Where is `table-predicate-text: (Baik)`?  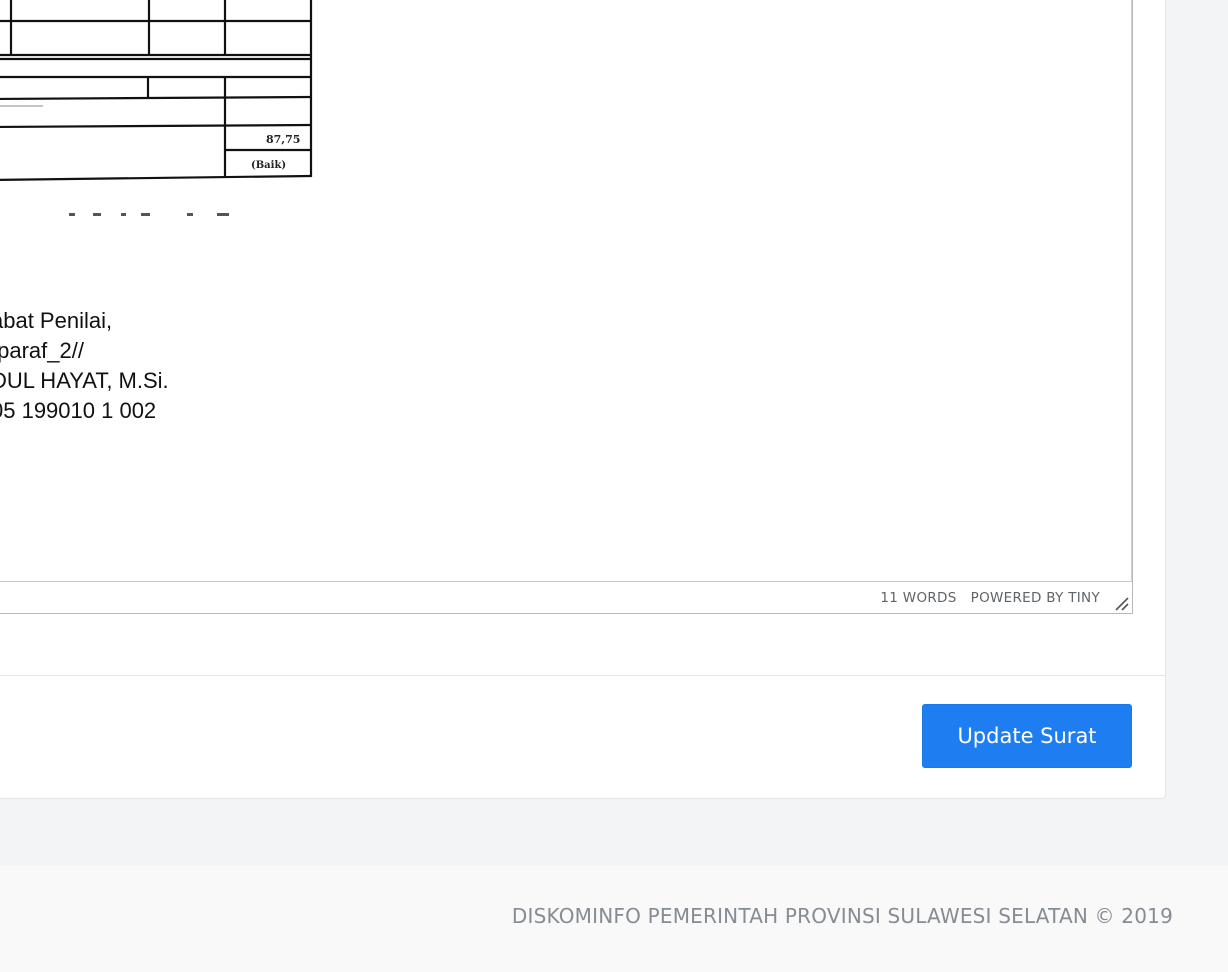 table-predicate-text: (Baik) is located at coordinates (268, 165).